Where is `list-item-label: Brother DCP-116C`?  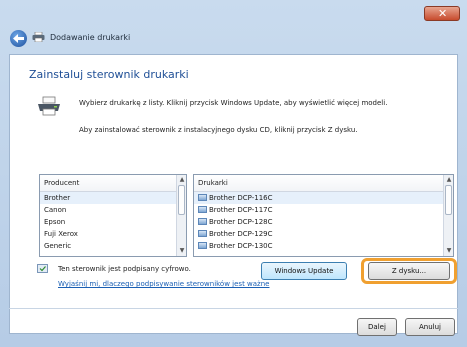
list-item-label: Brother DCP-116C is located at coordinates (241, 198).